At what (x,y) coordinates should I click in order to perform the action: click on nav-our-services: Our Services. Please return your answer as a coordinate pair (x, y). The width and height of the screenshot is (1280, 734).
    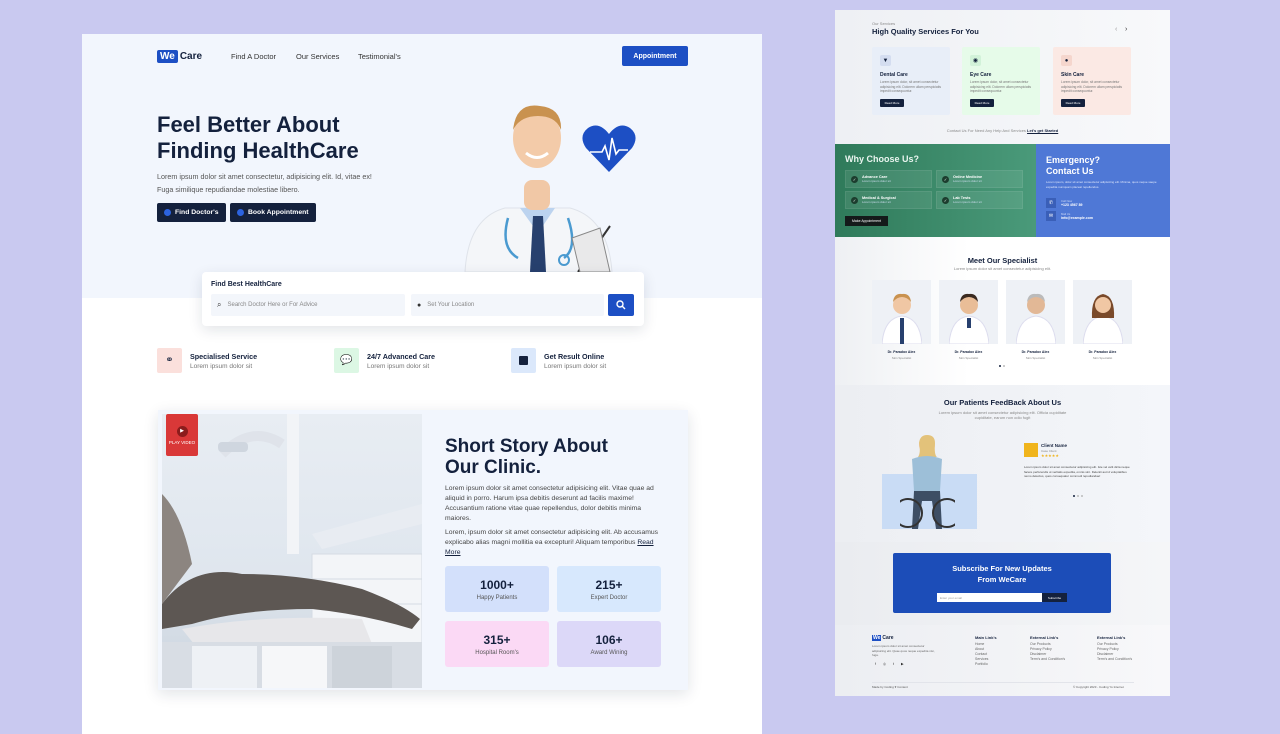
    Looking at the image, I should click on (317, 56).